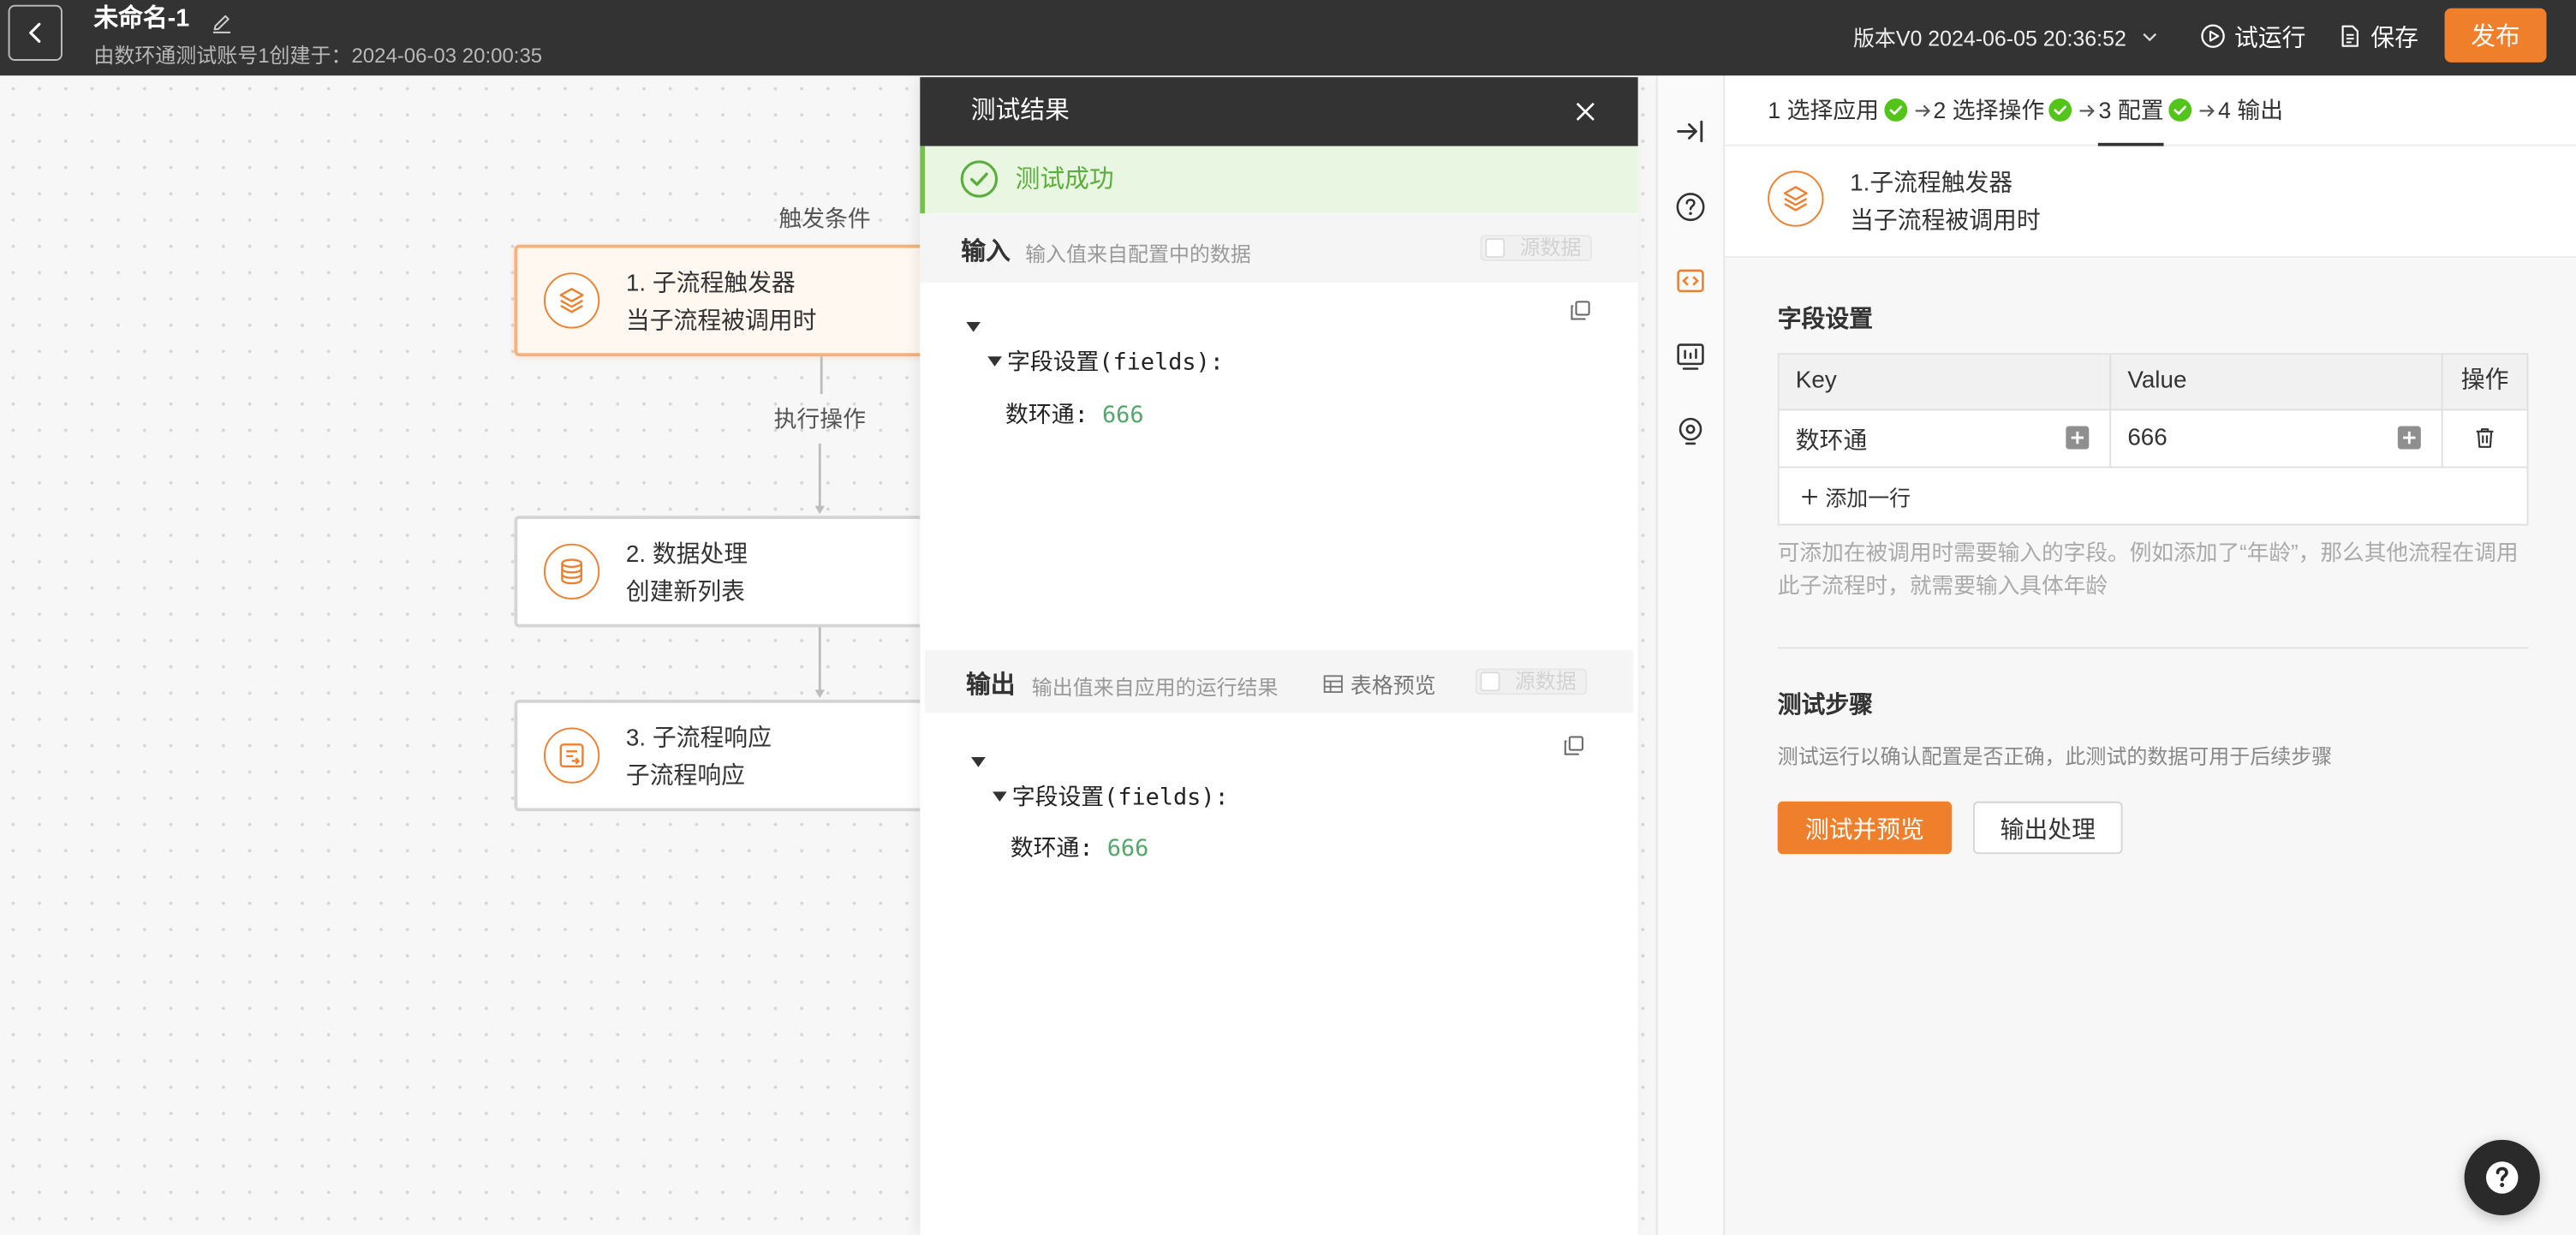  I want to click on column-header-actions: 操作, so click(2484, 381).